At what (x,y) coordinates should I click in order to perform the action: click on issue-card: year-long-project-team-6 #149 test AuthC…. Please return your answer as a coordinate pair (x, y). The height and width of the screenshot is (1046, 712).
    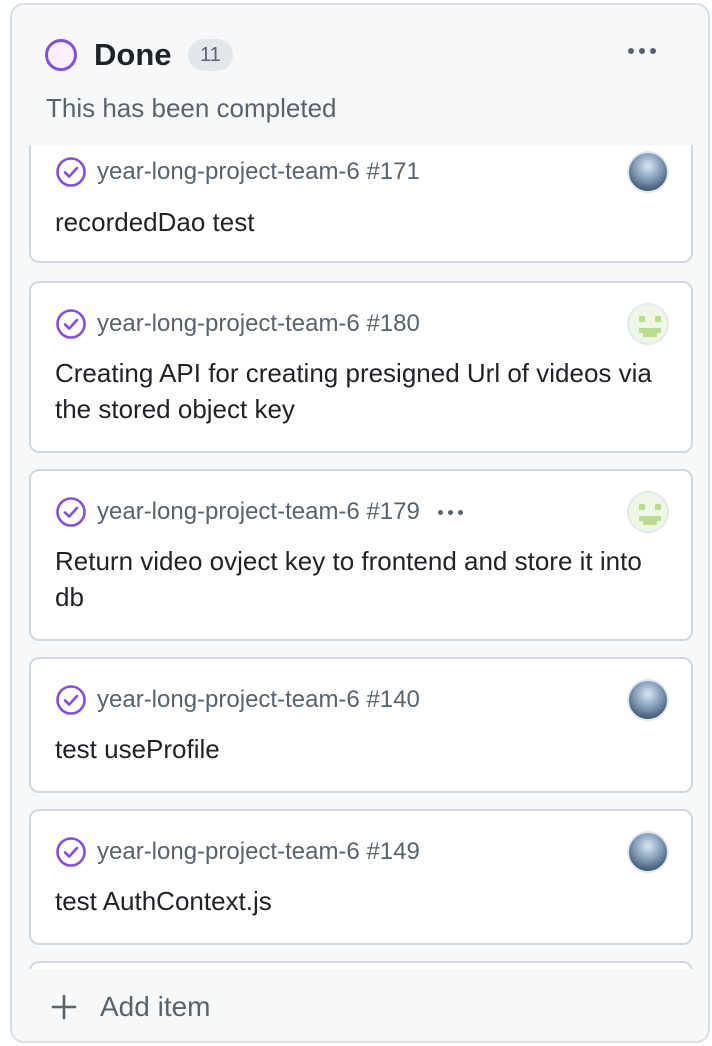
    Looking at the image, I should click on (361, 877).